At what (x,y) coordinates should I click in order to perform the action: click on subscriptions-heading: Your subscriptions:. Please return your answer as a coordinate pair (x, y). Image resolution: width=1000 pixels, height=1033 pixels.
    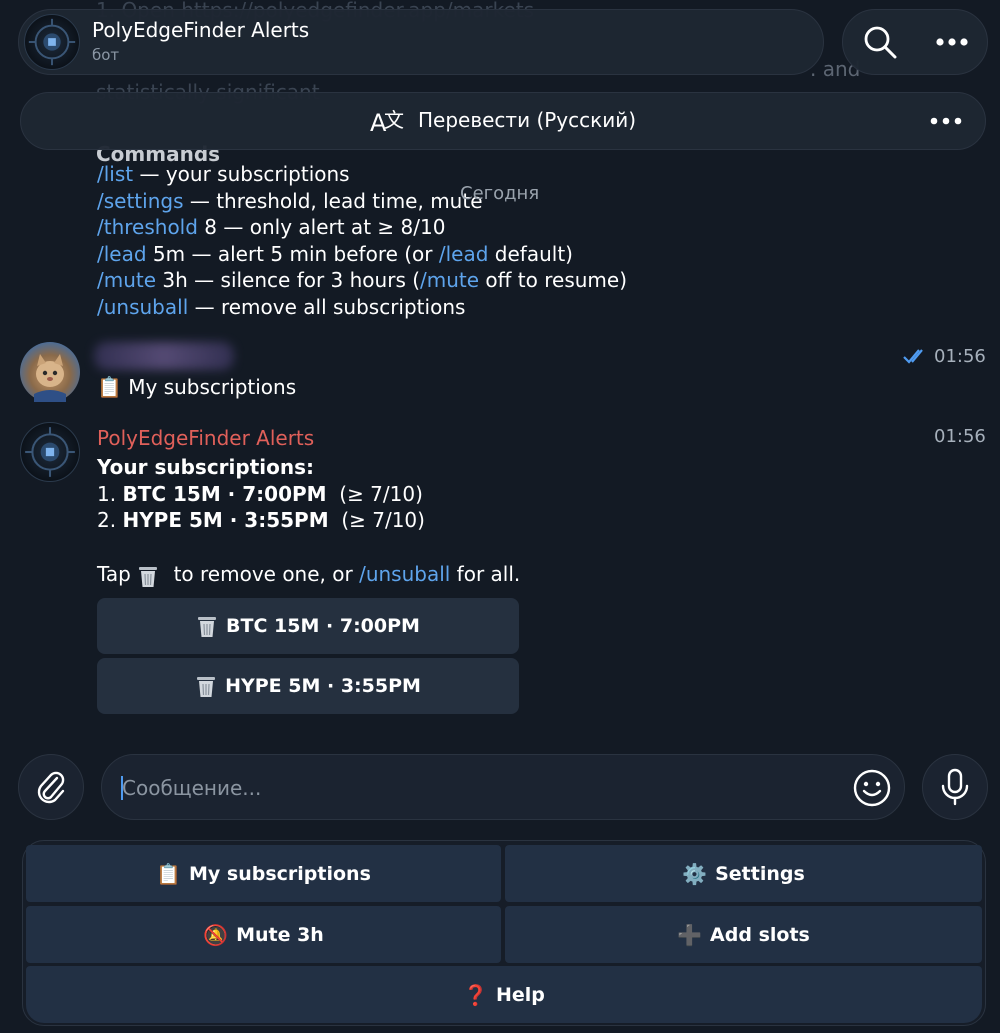
    Looking at the image, I should click on (206, 467).